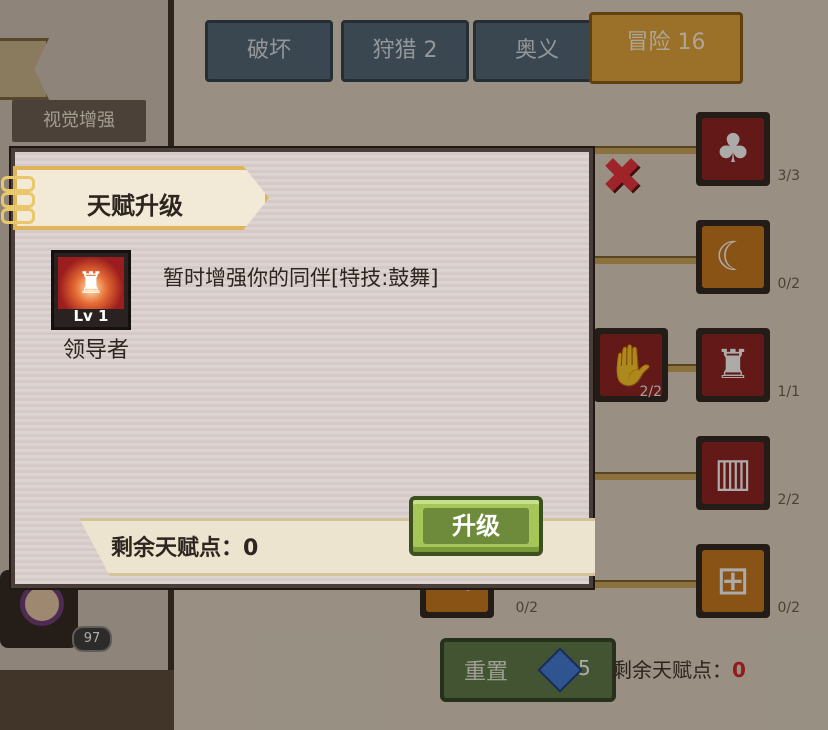  What do you see at coordinates (91, 283) in the screenshot?
I see `leader-icon: ♜` at bounding box center [91, 283].